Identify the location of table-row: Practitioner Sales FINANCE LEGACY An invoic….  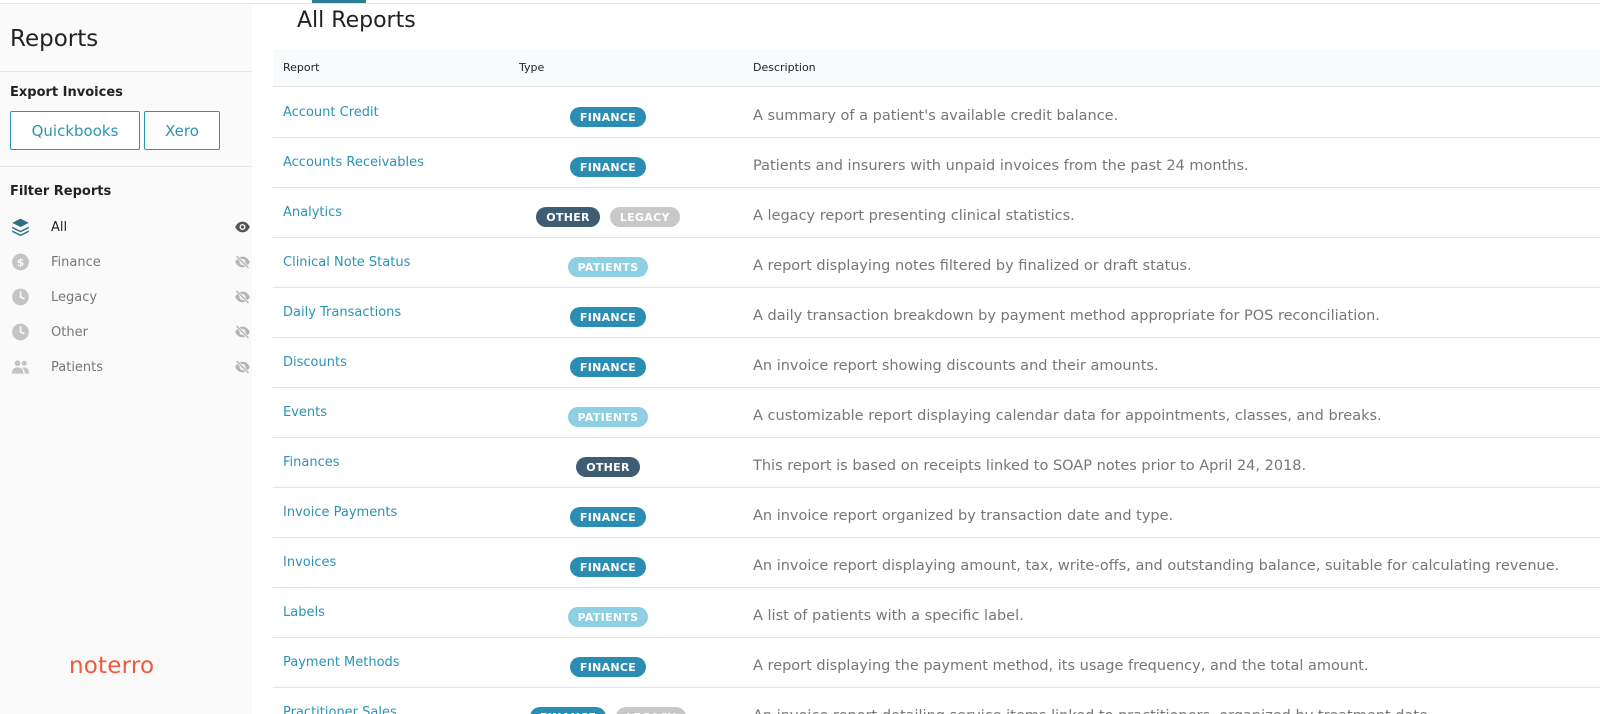
(936, 701).